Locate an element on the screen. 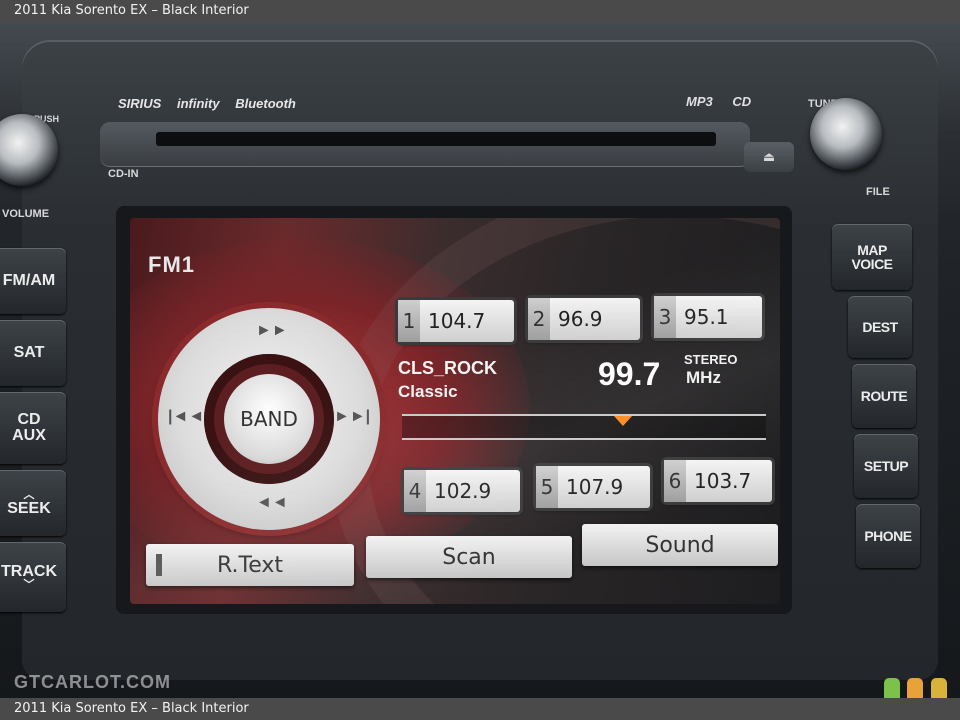 The height and width of the screenshot is (720, 960). skip-next-icon: ►►| is located at coordinates (352, 417).